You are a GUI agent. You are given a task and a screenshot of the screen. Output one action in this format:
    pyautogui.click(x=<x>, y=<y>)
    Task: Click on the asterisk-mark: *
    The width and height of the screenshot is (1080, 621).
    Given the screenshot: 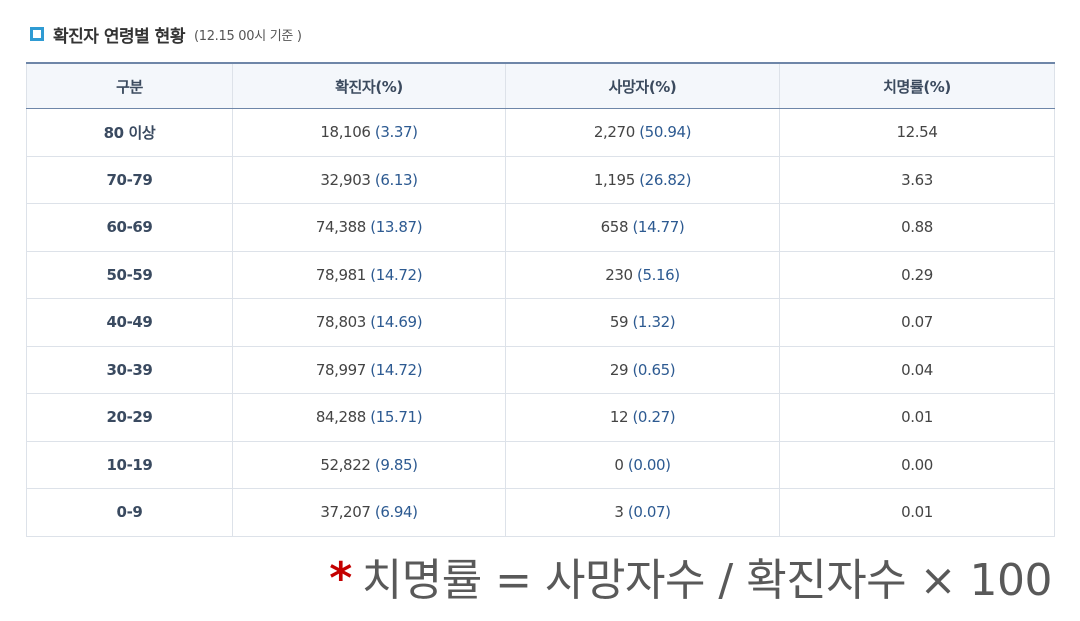 What is the action you would take?
    pyautogui.click(x=340, y=578)
    